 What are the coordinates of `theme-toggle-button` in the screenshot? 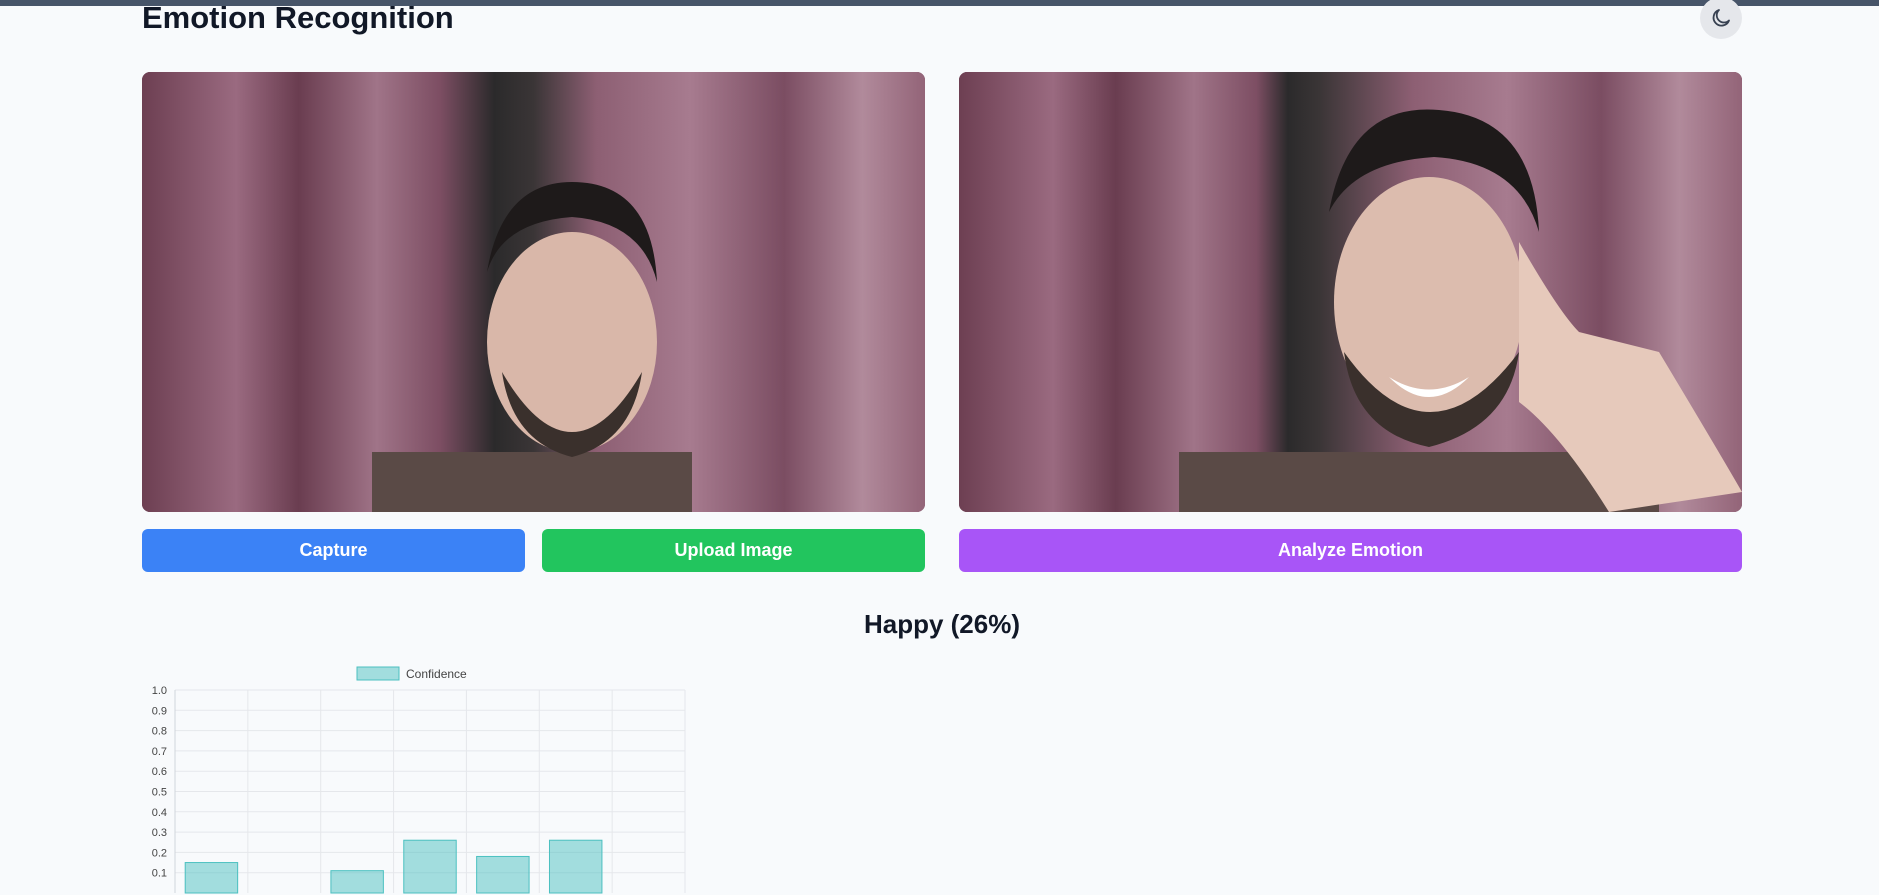 It's located at (1721, 19).